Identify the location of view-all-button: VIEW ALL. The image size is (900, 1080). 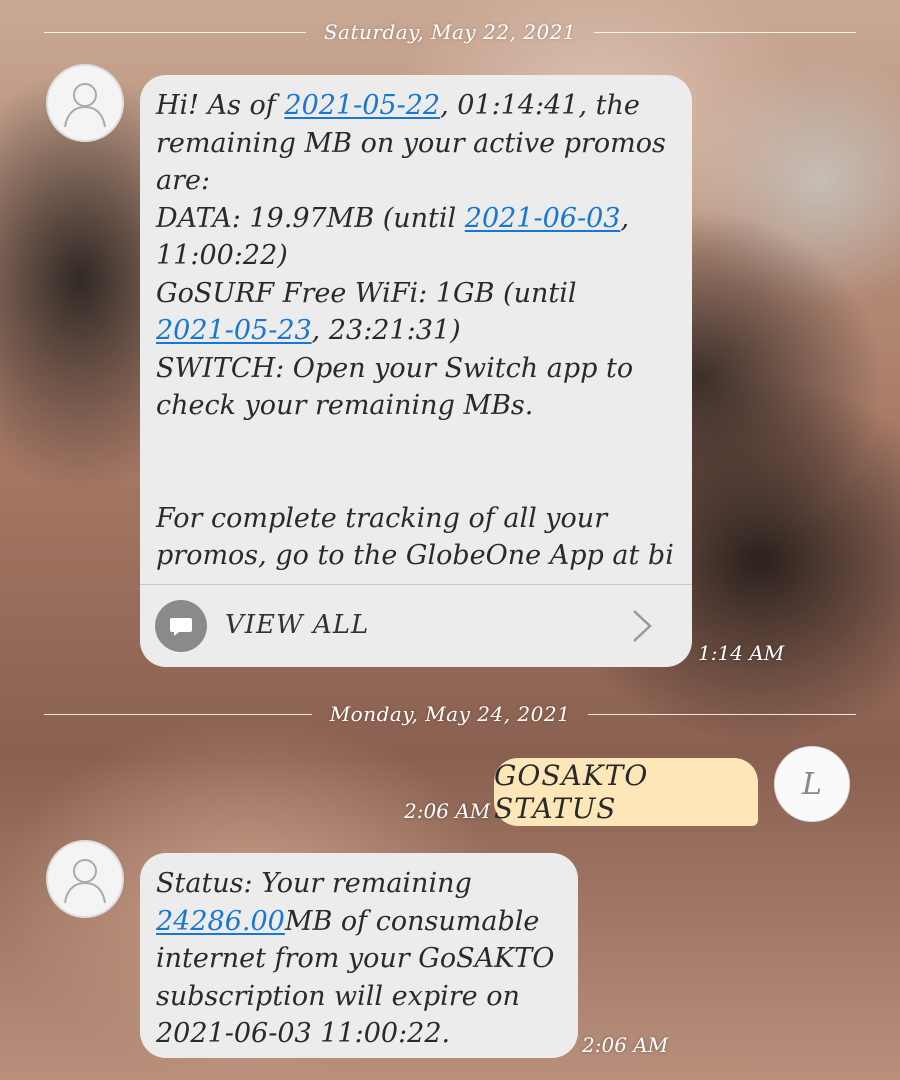
(416, 625).